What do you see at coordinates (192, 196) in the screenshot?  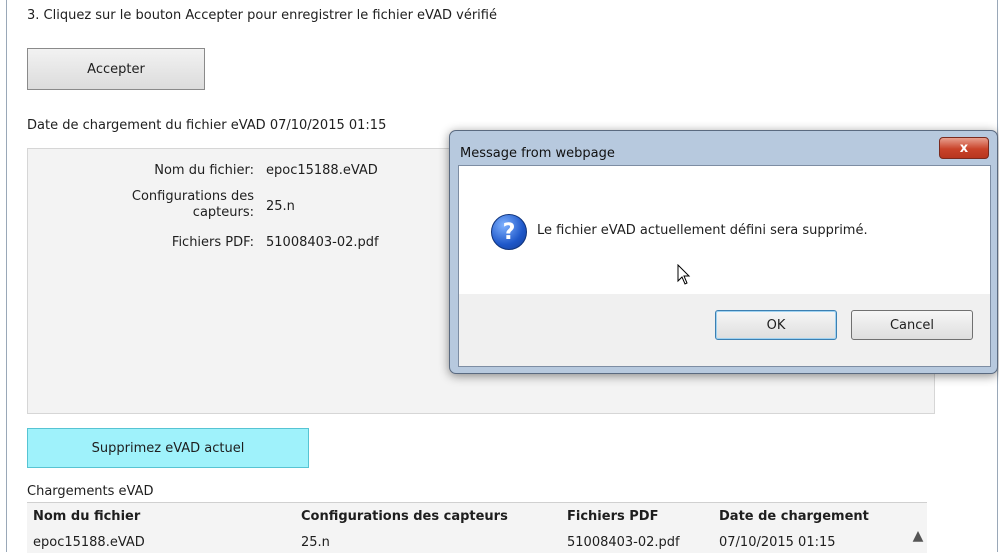 I see `sensor-config-label-line1: Configurations des` at bounding box center [192, 196].